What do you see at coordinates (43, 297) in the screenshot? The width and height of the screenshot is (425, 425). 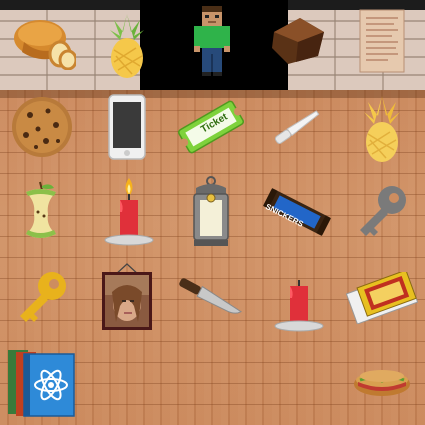 I see `gold-key-icon` at bounding box center [43, 297].